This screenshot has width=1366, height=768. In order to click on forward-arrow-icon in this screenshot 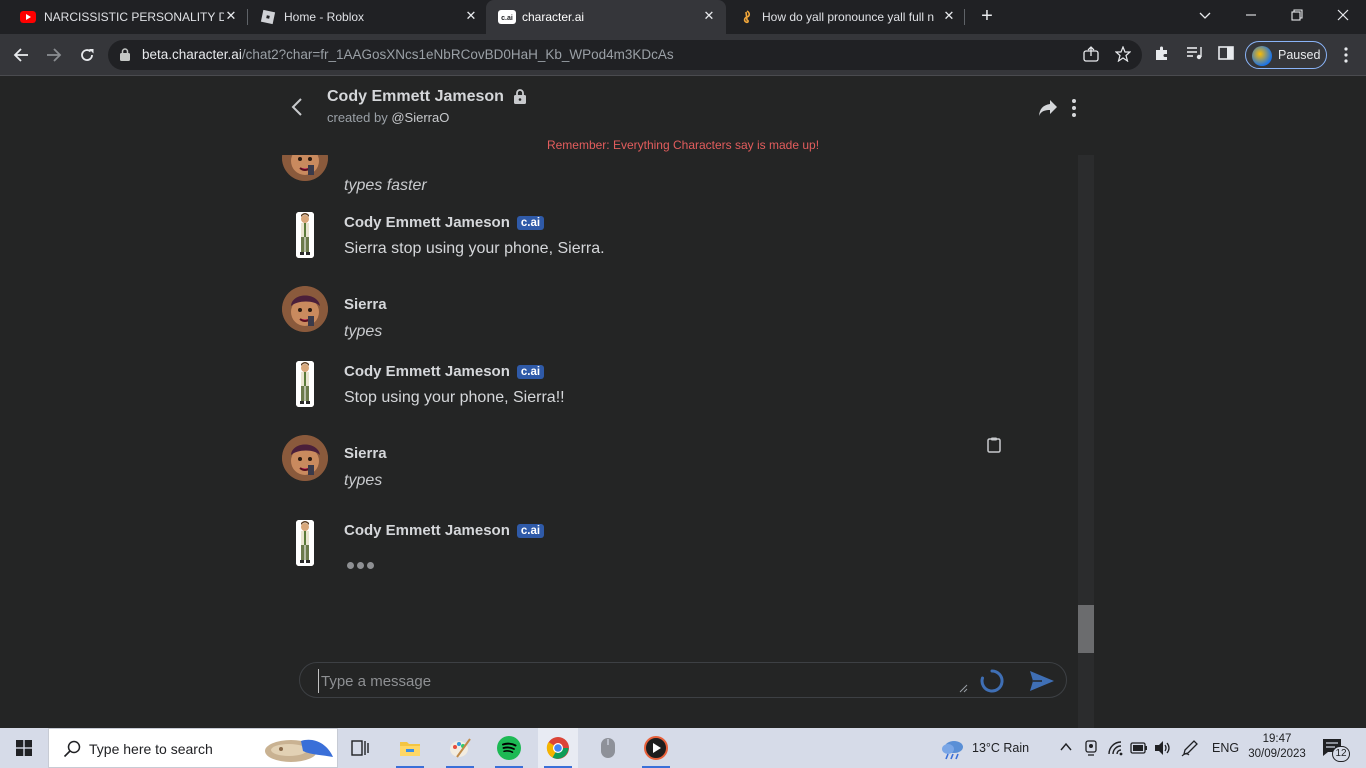, I will do `click(54, 55)`.